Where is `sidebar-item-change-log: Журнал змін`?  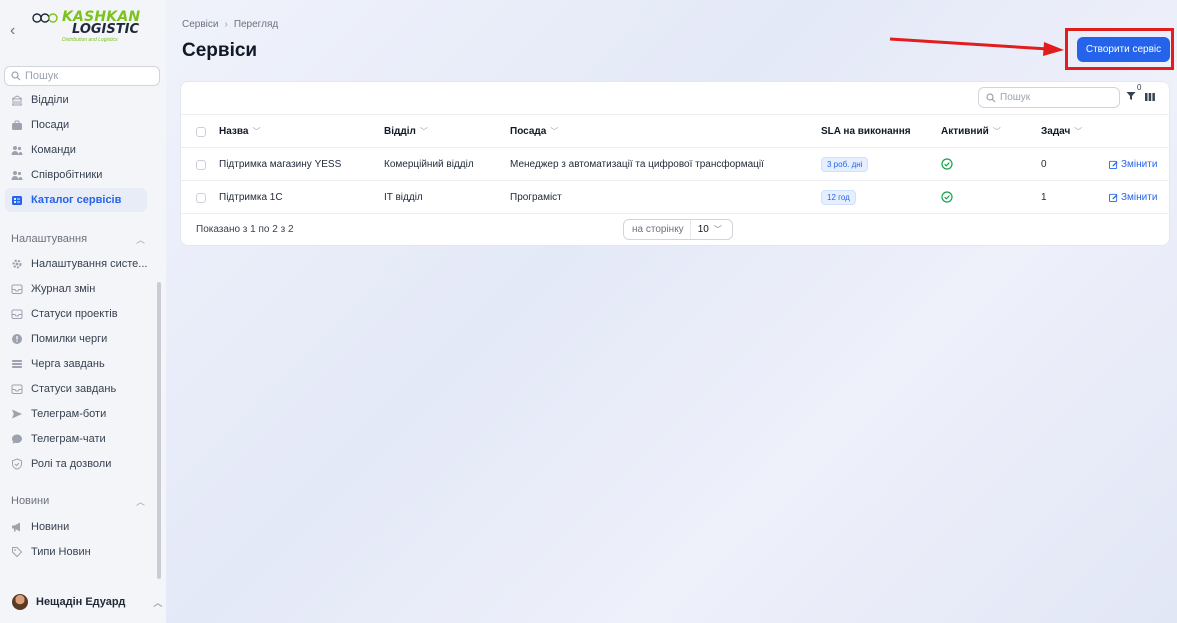
sidebar-item-change-log: Журнал змін is located at coordinates (76, 289).